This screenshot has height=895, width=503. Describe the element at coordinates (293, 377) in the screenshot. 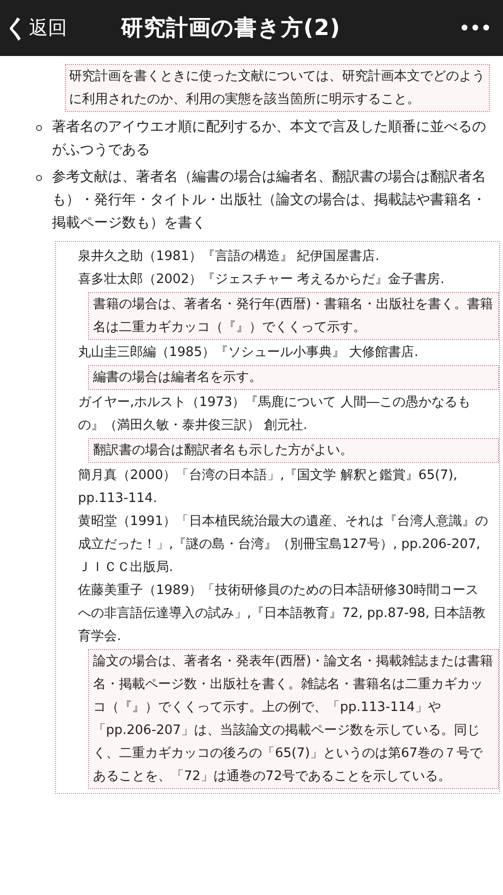

I see `note-box: 編書の場合は編者名を示す。` at that location.